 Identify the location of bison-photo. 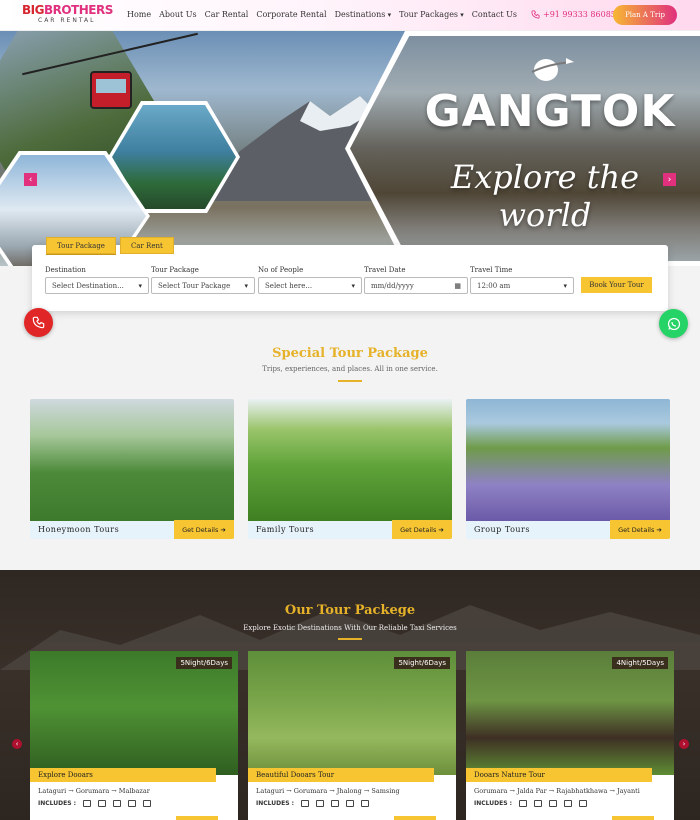
(570, 713).